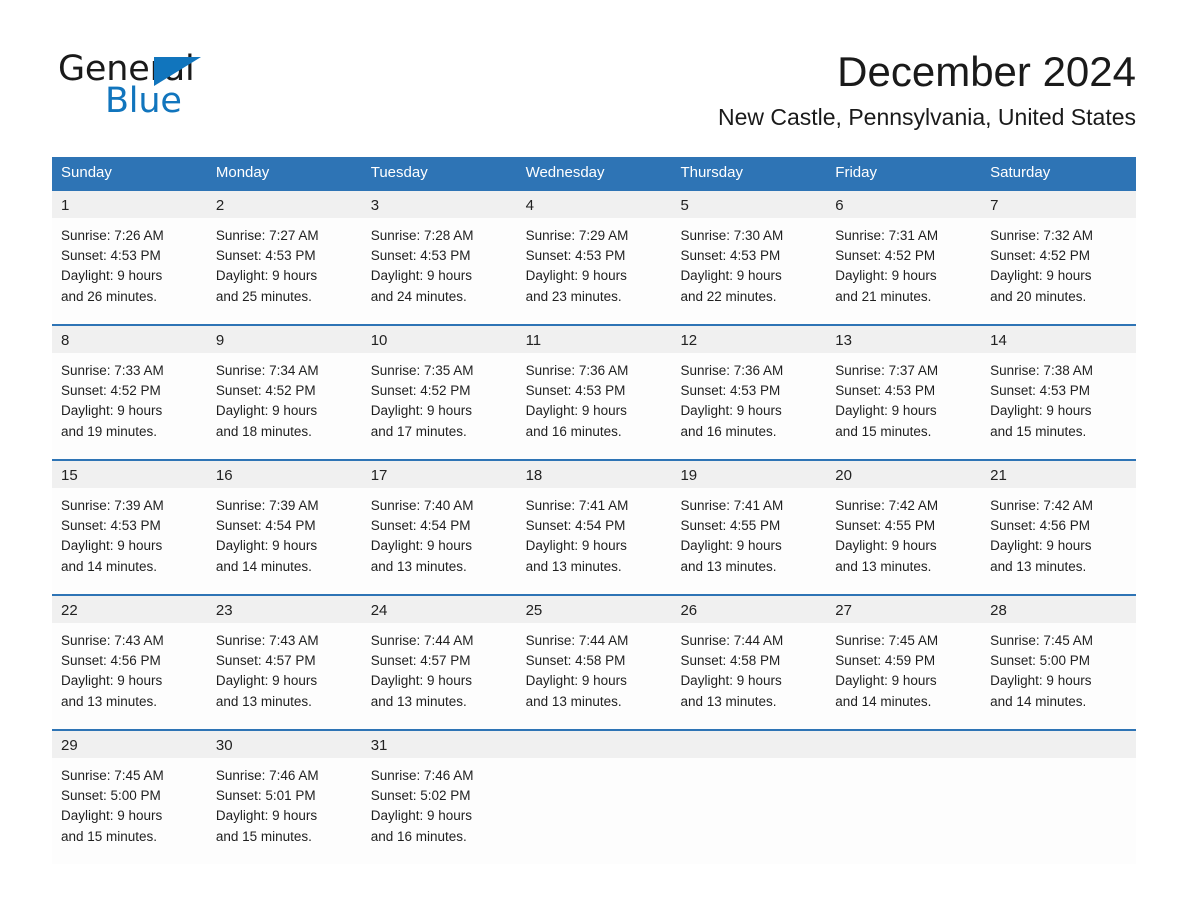 The width and height of the screenshot is (1188, 918). I want to click on day-number: 30, so click(284, 744).